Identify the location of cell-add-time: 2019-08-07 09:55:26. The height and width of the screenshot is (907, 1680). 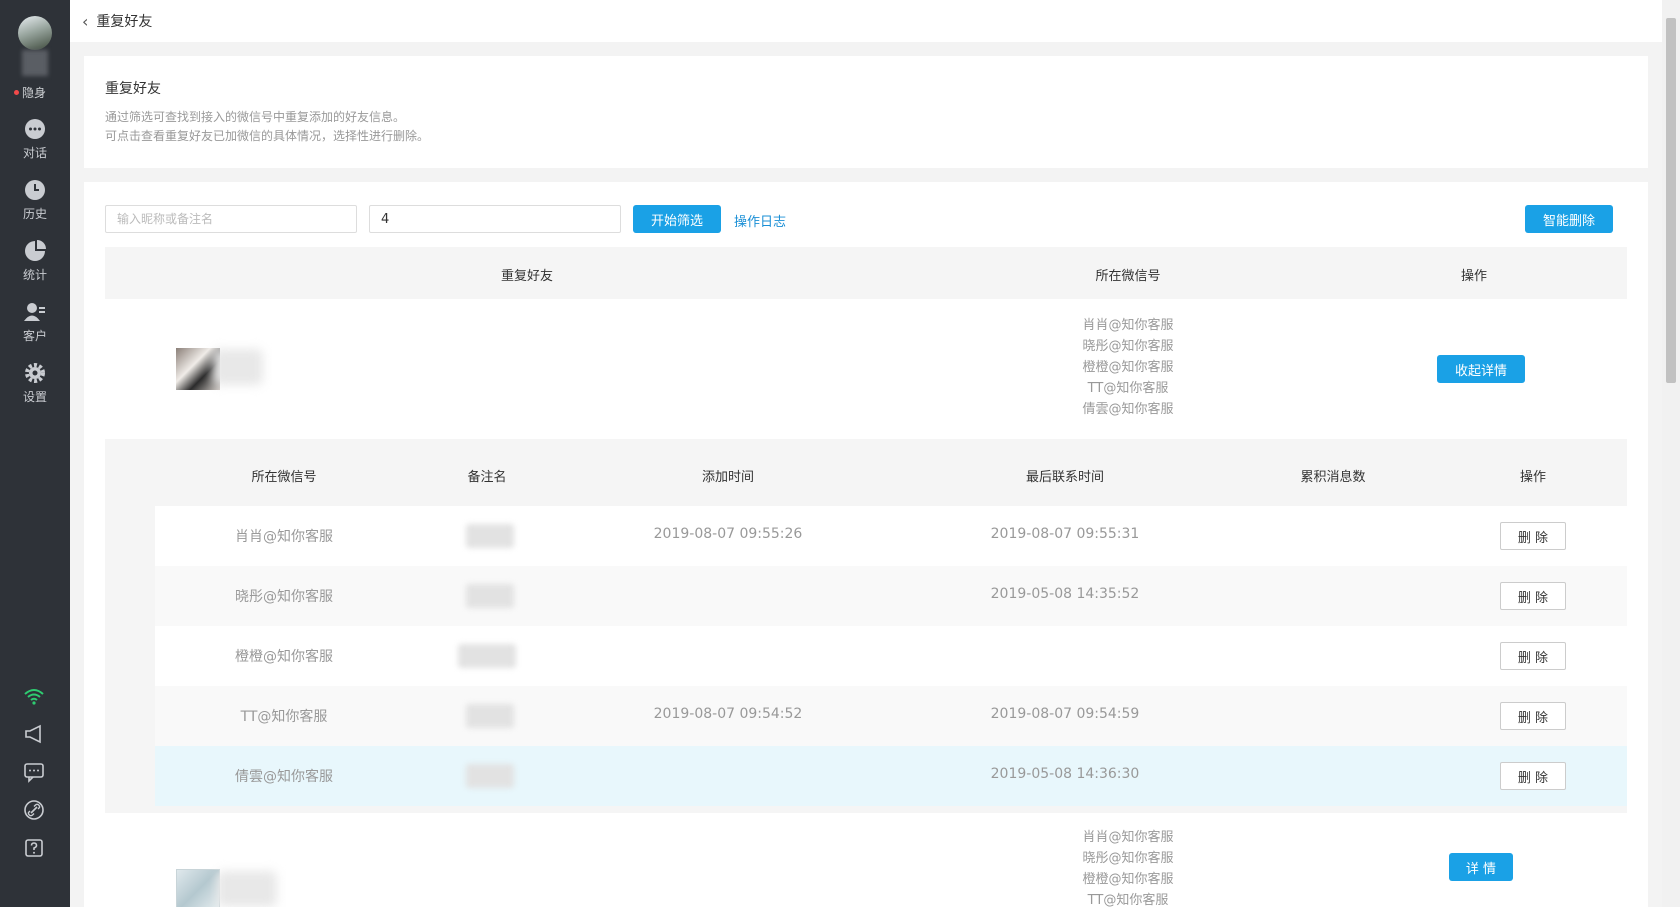
(728, 534).